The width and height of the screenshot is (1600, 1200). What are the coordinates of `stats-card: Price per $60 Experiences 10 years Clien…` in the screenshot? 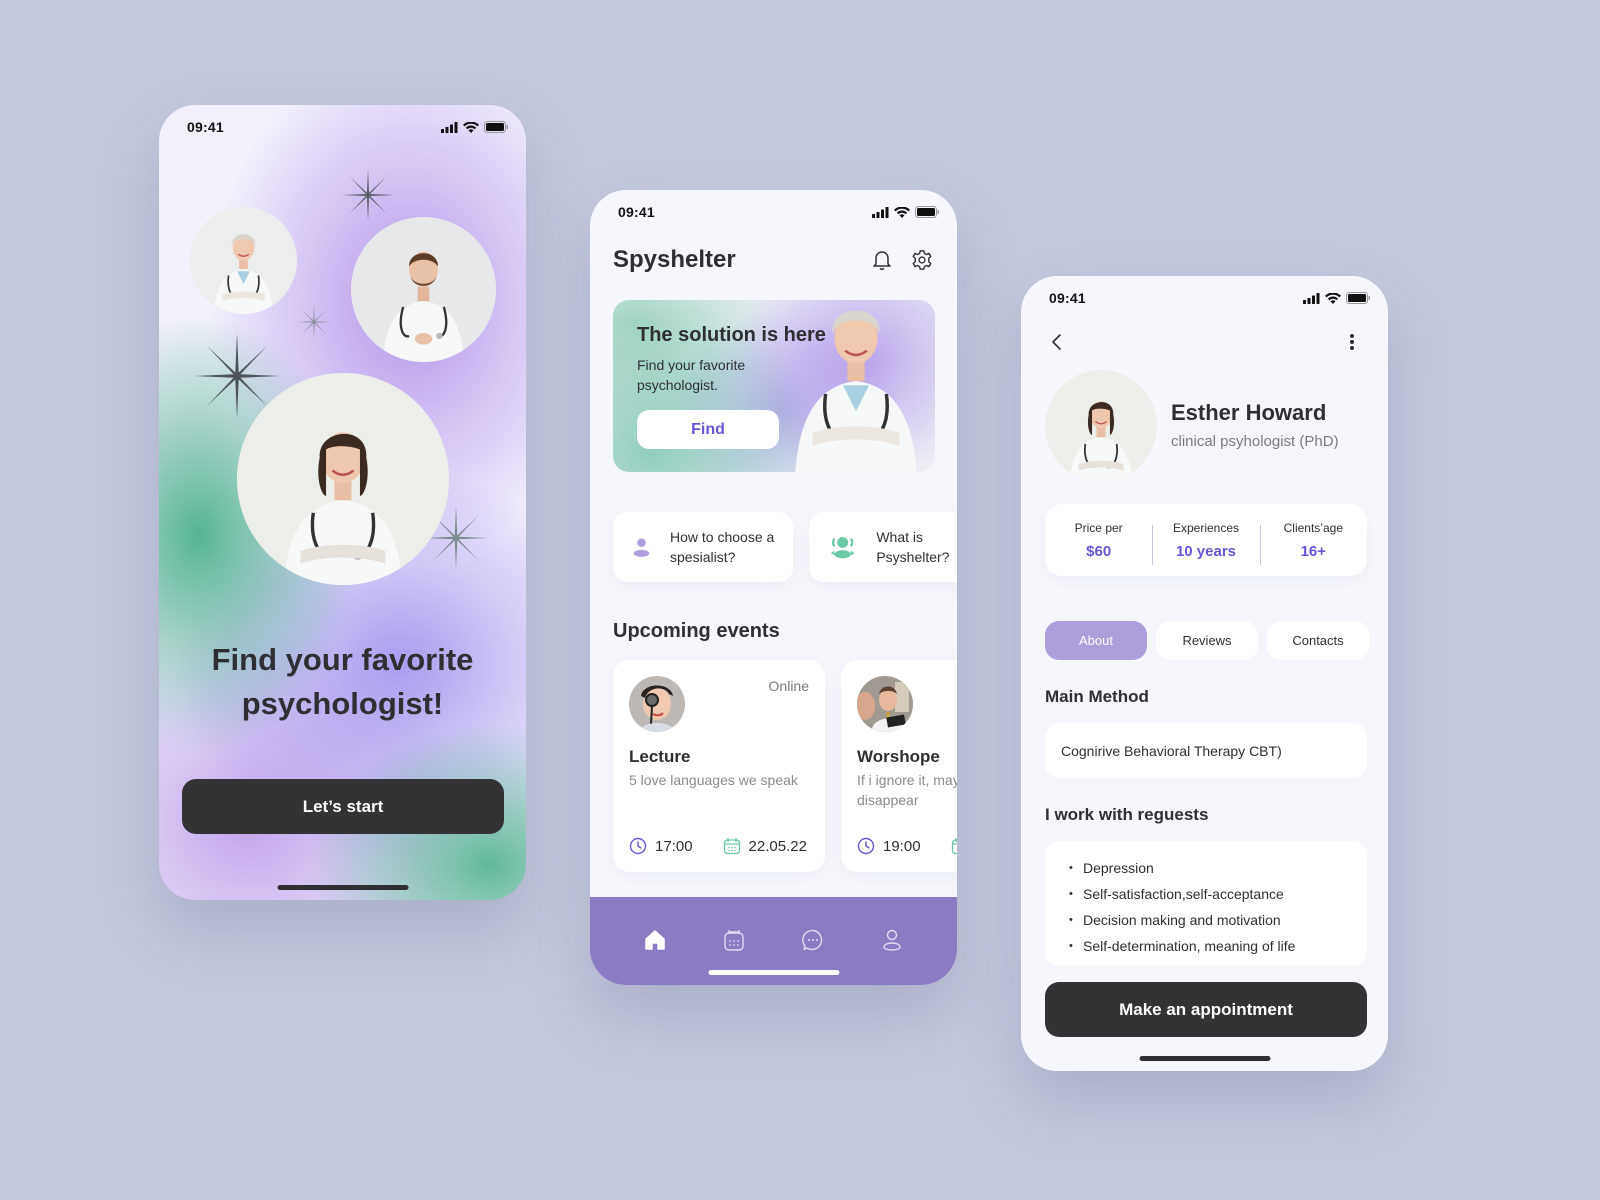 It's located at (1206, 540).